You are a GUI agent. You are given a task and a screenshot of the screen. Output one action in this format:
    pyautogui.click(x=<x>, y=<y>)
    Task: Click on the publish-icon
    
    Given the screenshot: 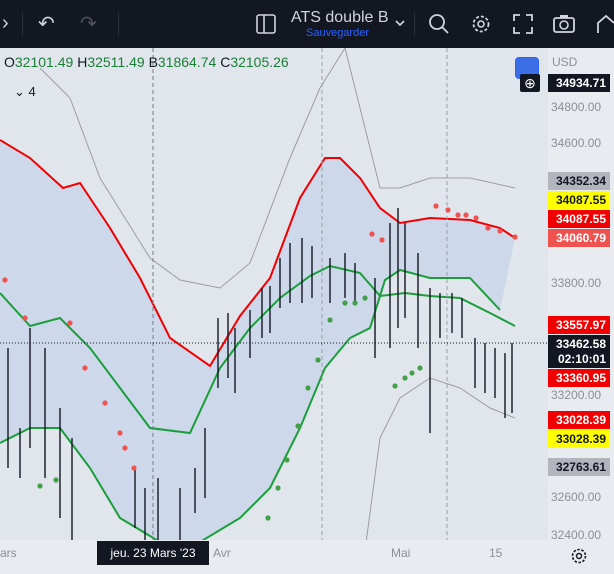 What is the action you would take?
    pyautogui.click(x=604, y=24)
    